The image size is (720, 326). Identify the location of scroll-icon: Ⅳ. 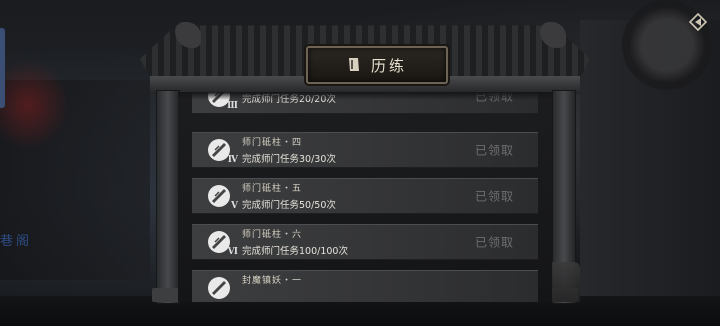
(222, 151).